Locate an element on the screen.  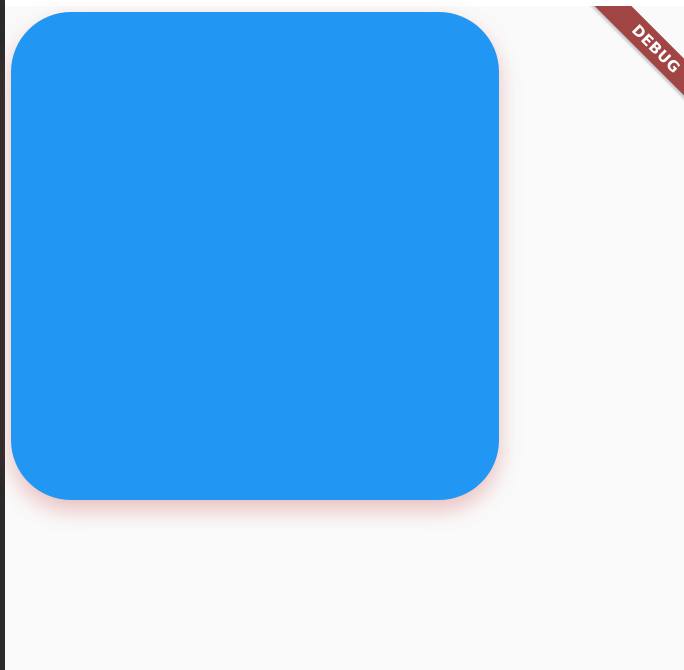
debug-banner-container: DEBUG is located at coordinates (619, 71).